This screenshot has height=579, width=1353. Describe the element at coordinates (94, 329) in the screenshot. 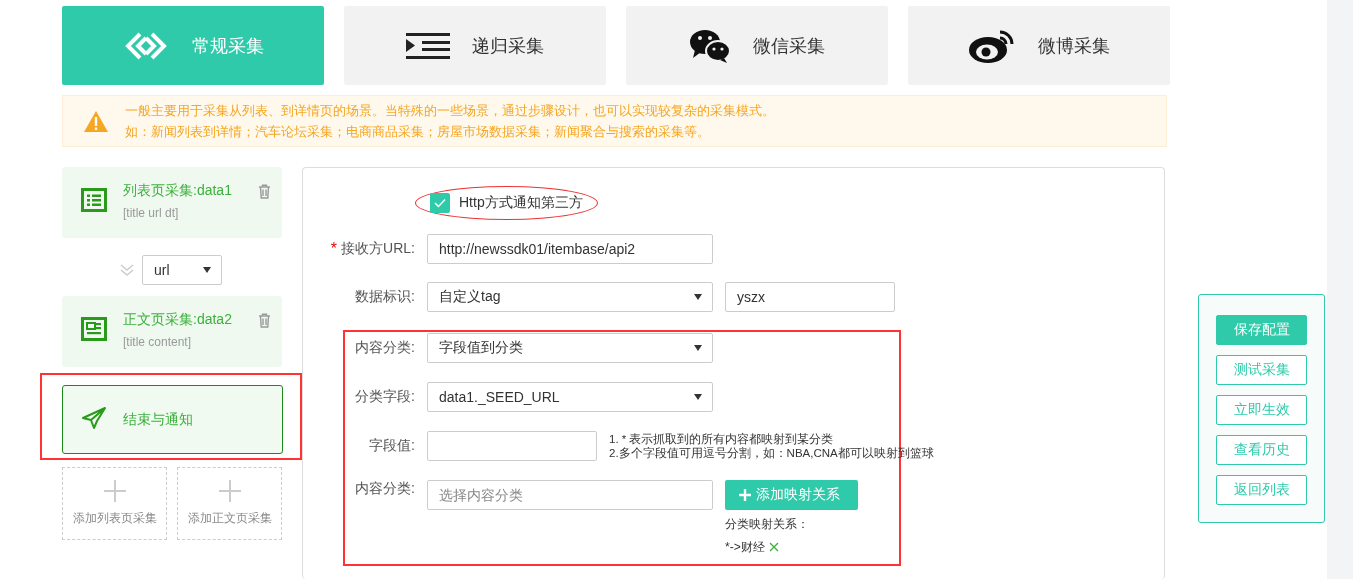

I see `document-icon` at that location.